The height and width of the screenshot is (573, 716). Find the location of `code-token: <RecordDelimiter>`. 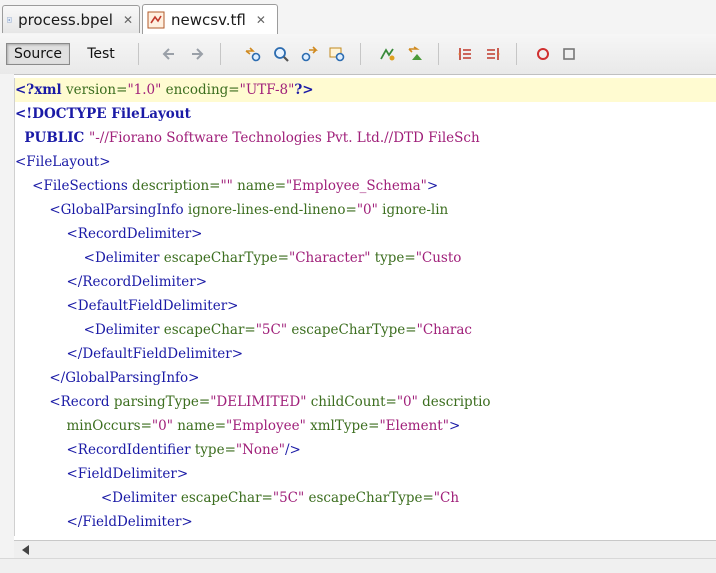

code-token: <RecordDelimiter> is located at coordinates (109, 234).